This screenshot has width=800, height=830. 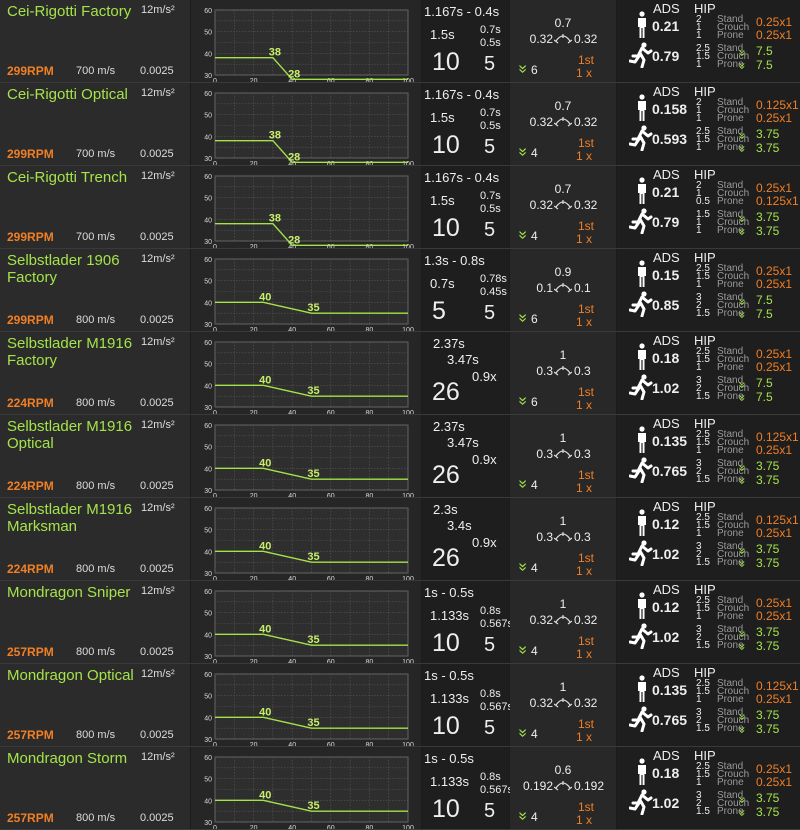 I want to click on ads-stand-spread: 0.18, so click(x=666, y=773).